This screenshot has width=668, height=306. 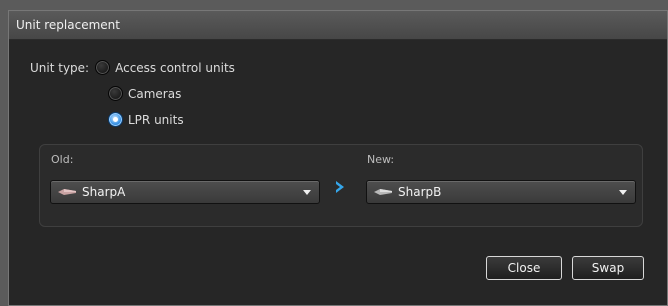 What do you see at coordinates (524, 268) in the screenshot?
I see `close-button: Close` at bounding box center [524, 268].